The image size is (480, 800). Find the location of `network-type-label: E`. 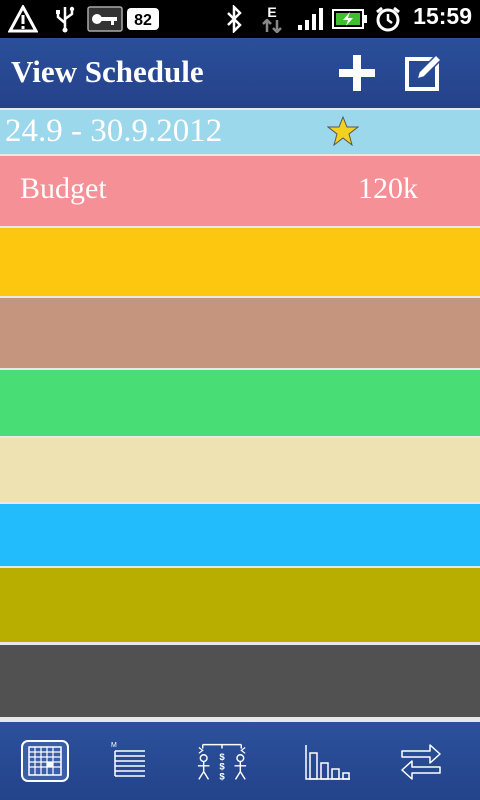

network-type-label: E is located at coordinates (272, 12).